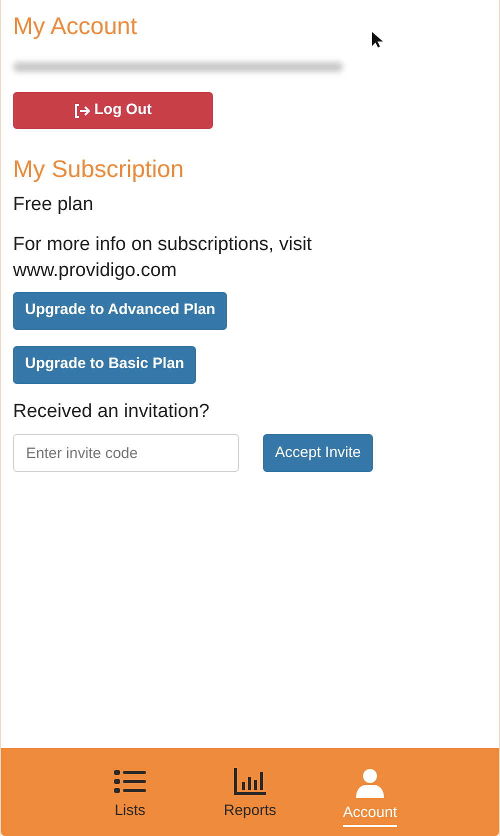 The width and height of the screenshot is (500, 836). Describe the element at coordinates (82, 111) in the screenshot. I see `logout-icon` at that location.